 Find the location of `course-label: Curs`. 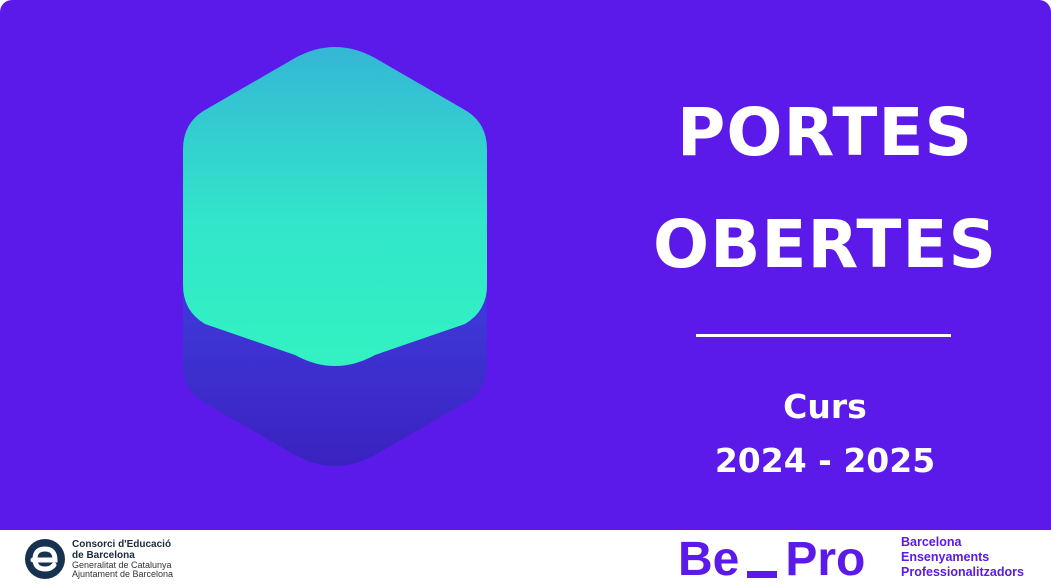

course-label: Curs is located at coordinates (825, 406).